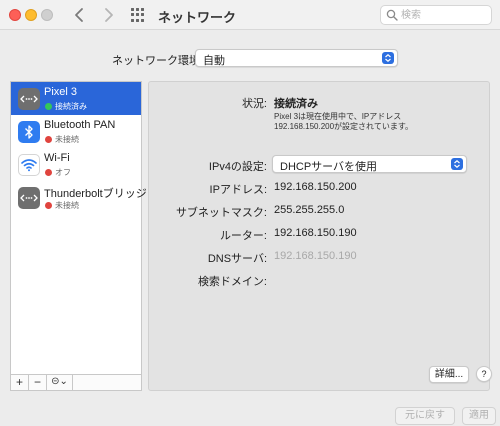 The image size is (500, 426). Describe the element at coordinates (214, 61) in the screenshot. I see `location-value: 自動` at that location.